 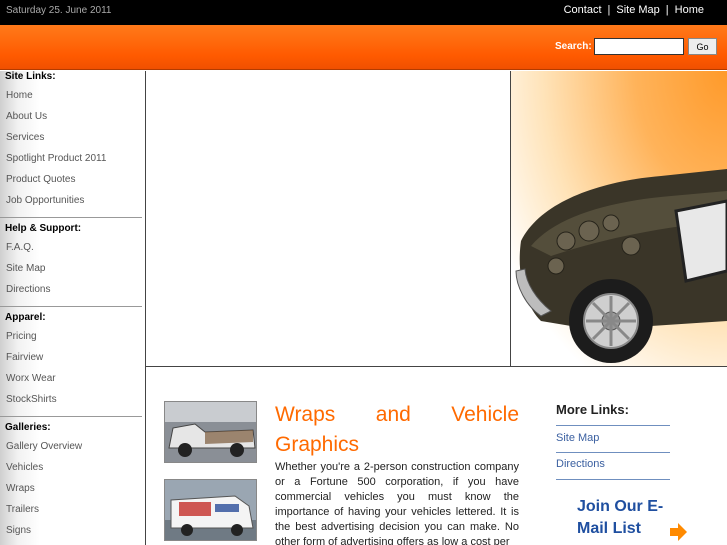 What do you see at coordinates (21, 336) in the screenshot?
I see `sidebar-item-pricing: Pricing` at bounding box center [21, 336].